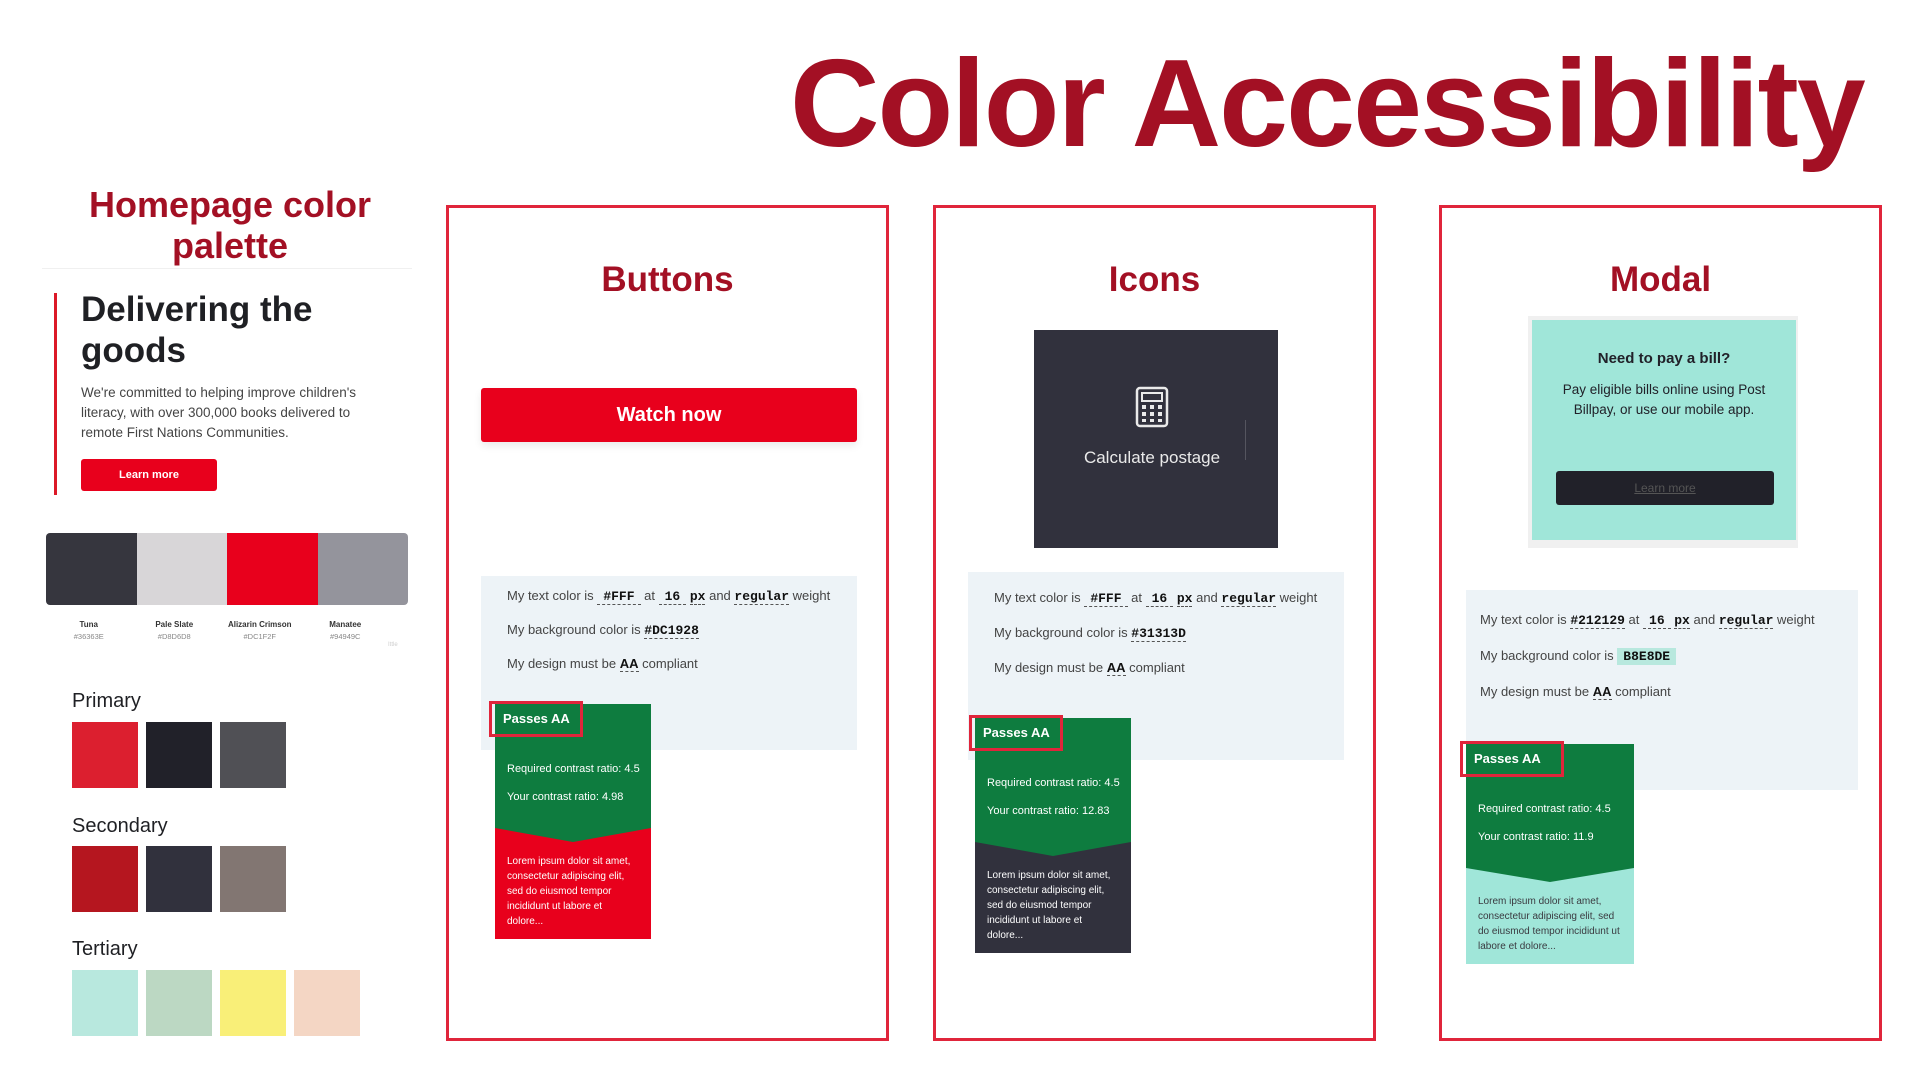 The height and width of the screenshot is (1080, 1920). Describe the element at coordinates (259, 624) in the screenshot. I see `swatch-name: Alizarin Crimson` at that location.